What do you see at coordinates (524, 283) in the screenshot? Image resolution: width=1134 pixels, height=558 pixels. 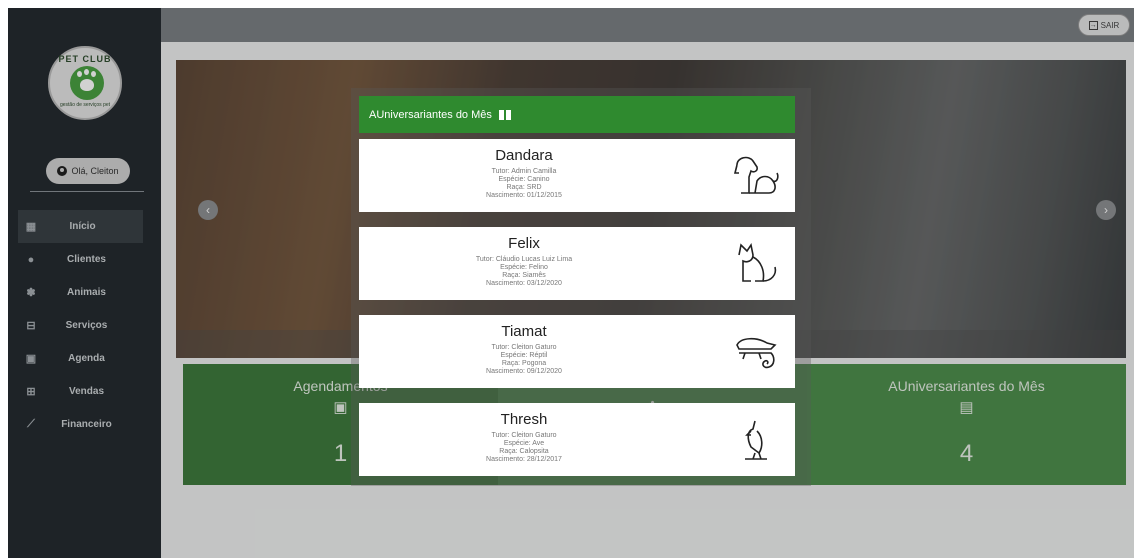 I see `pet-birthdate: Nascimento: 03/12/2020` at bounding box center [524, 283].